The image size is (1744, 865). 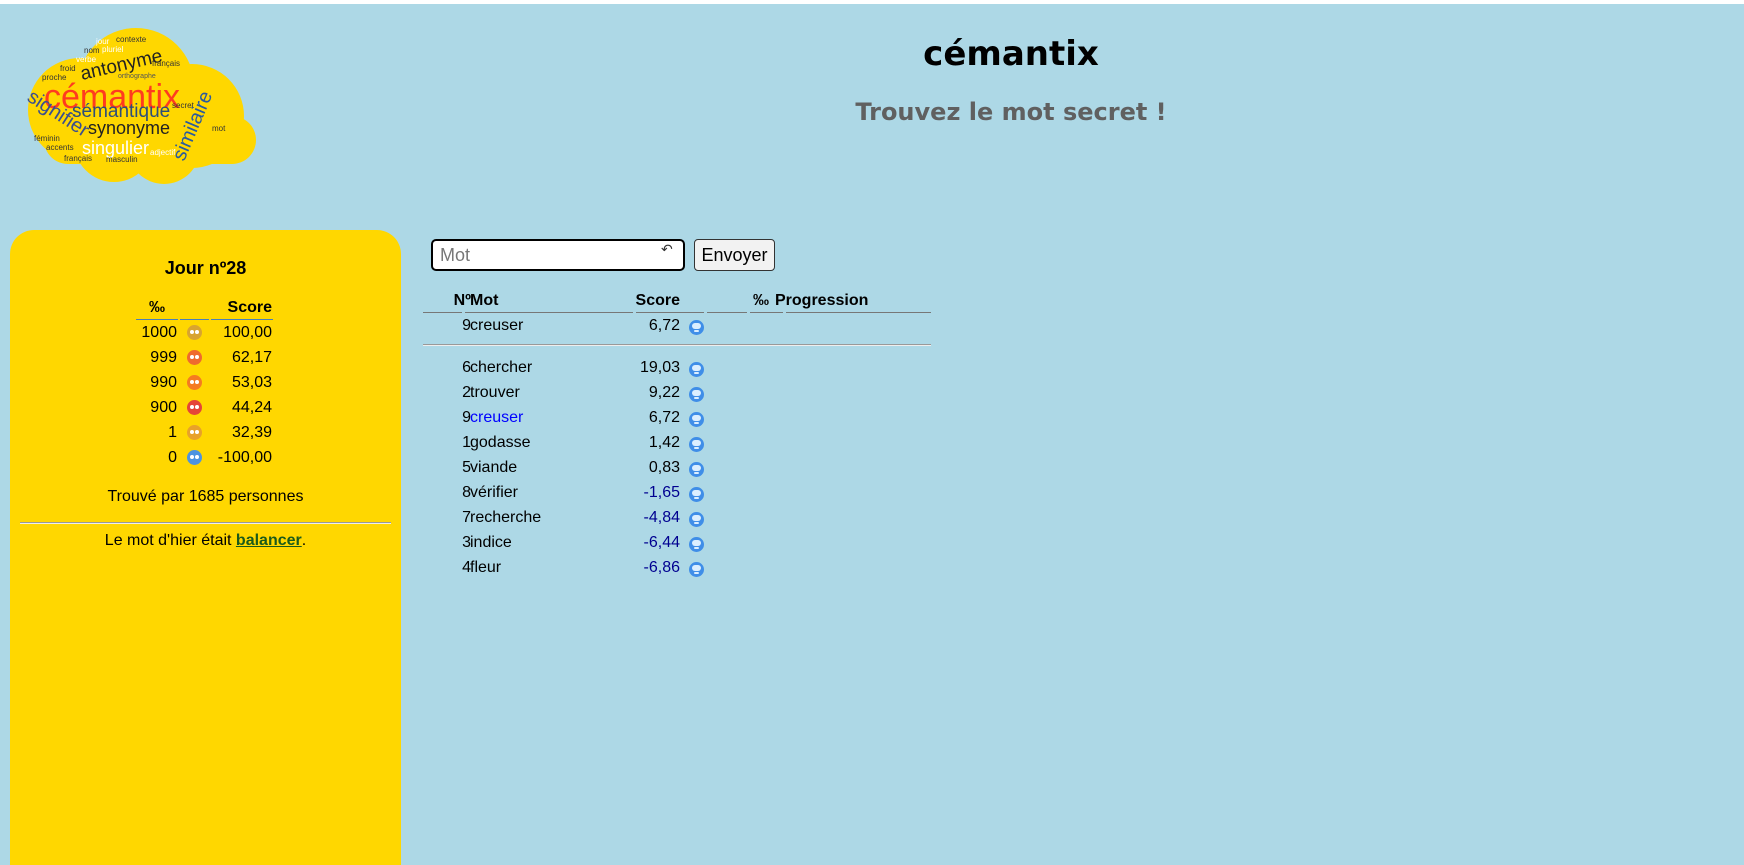 I want to click on guess-word: chercher, so click(x=501, y=367).